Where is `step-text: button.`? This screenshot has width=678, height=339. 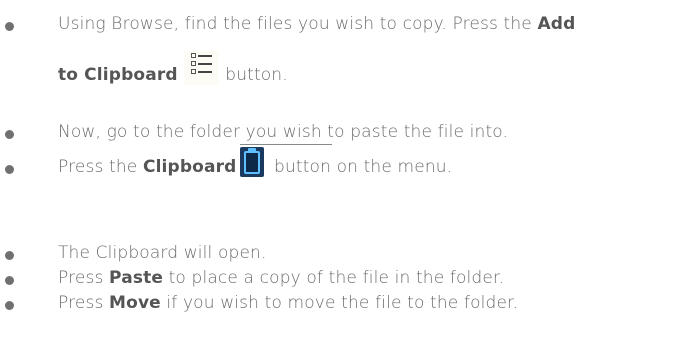 step-text: button. is located at coordinates (253, 75).